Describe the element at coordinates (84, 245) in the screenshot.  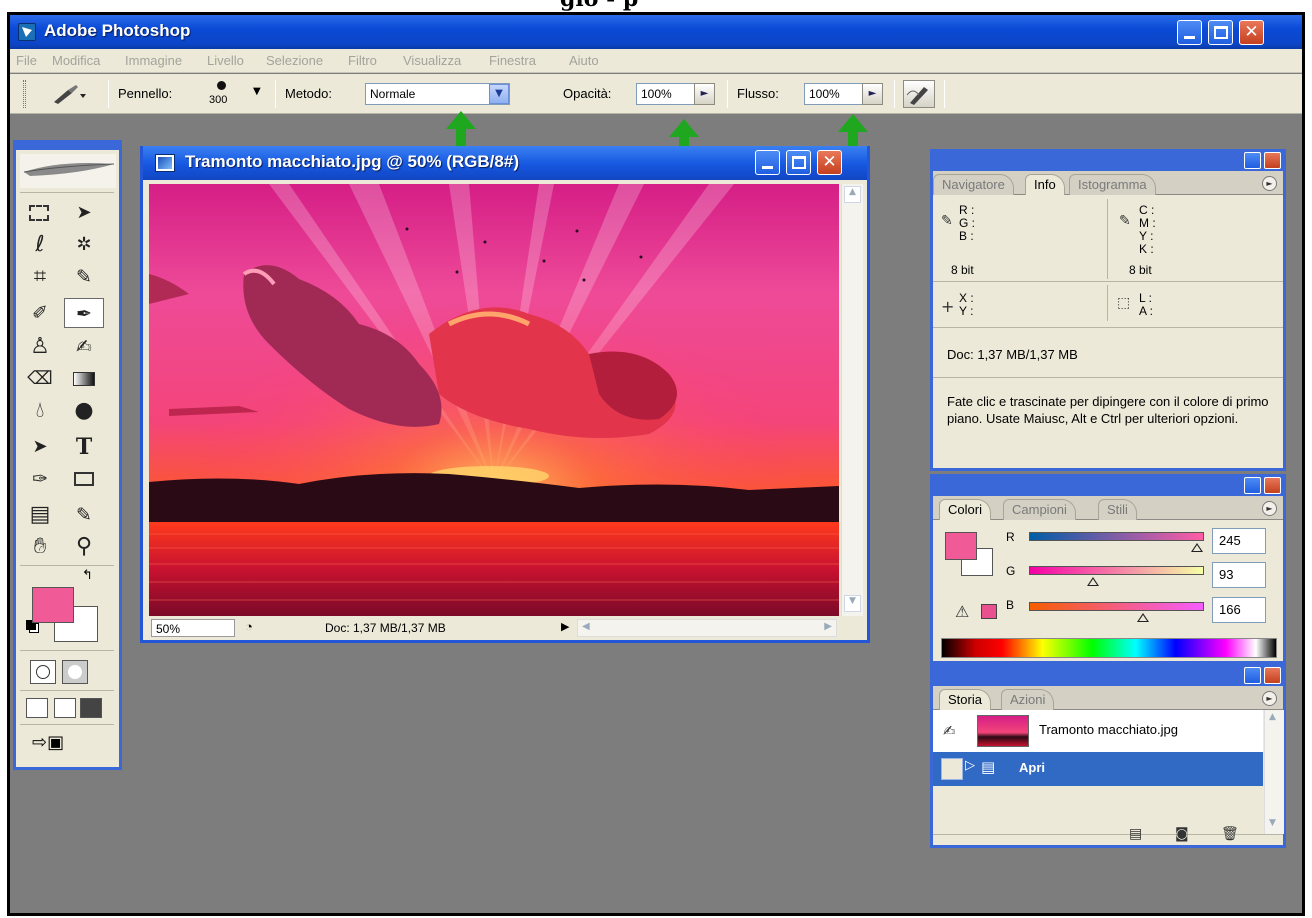
I see `magic-wand-tool-icon: ✲` at that location.